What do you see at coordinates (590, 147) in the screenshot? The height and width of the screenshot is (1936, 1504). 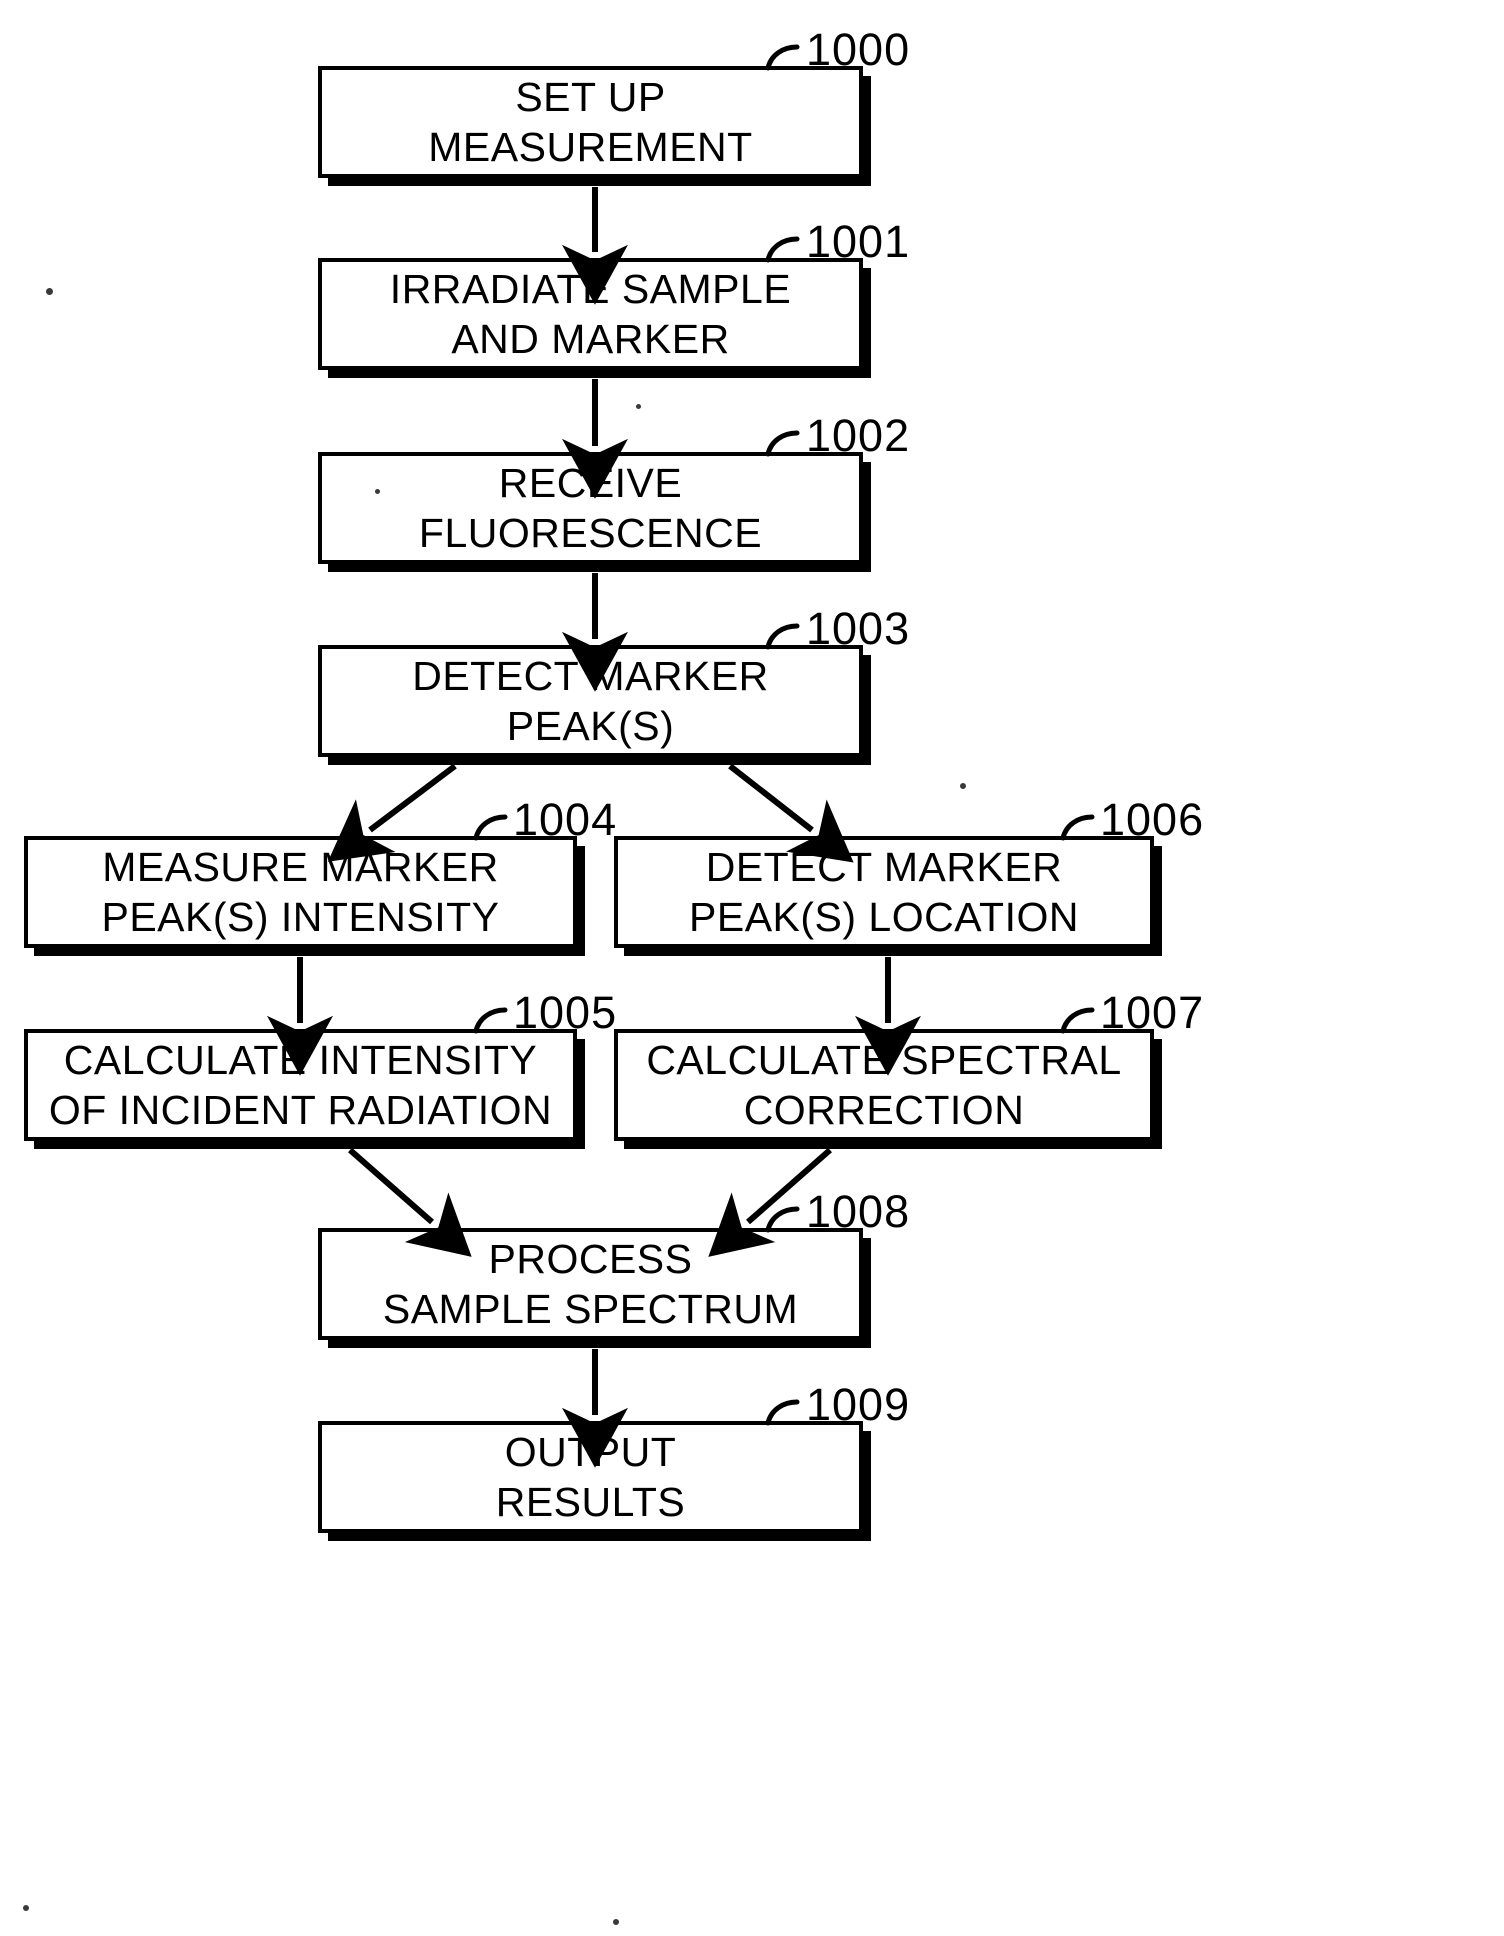 I see `node-label-line: MEASUREMENT` at bounding box center [590, 147].